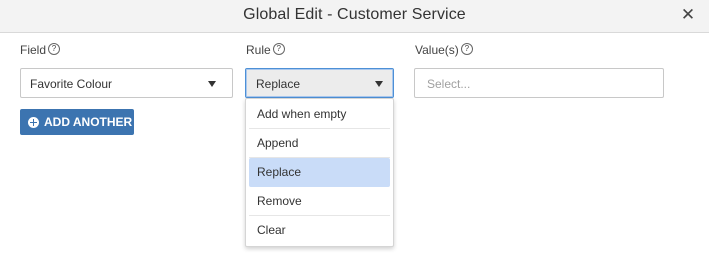 The width and height of the screenshot is (709, 260). I want to click on dialog-titlebar: Global Edit - Customer Service ✕, so click(354, 16).